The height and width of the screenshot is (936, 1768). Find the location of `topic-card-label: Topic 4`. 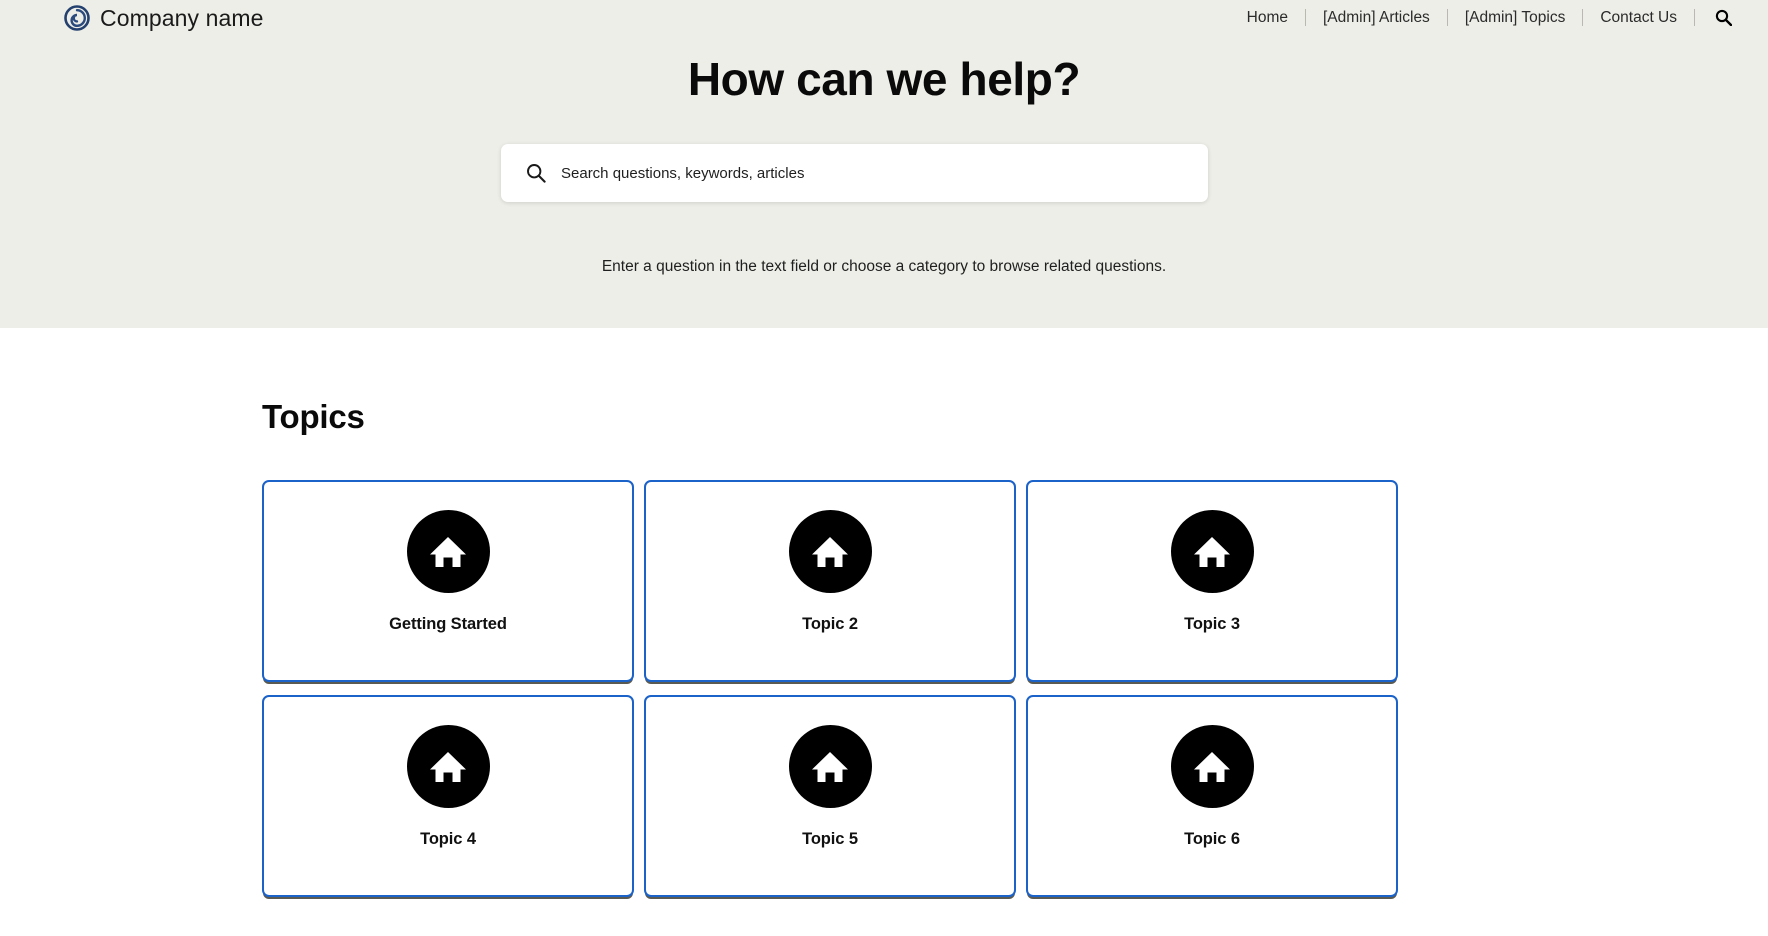

topic-card-label: Topic 4 is located at coordinates (448, 839).